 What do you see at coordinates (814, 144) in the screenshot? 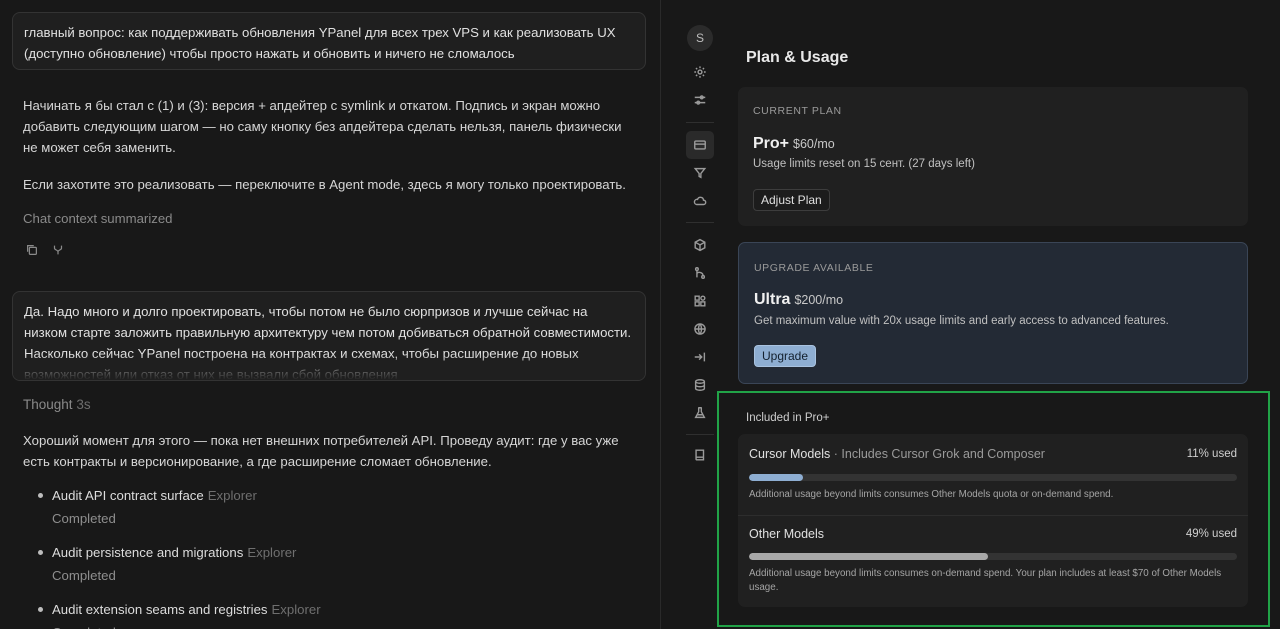
I see `plan-price: $60/mo` at bounding box center [814, 144].